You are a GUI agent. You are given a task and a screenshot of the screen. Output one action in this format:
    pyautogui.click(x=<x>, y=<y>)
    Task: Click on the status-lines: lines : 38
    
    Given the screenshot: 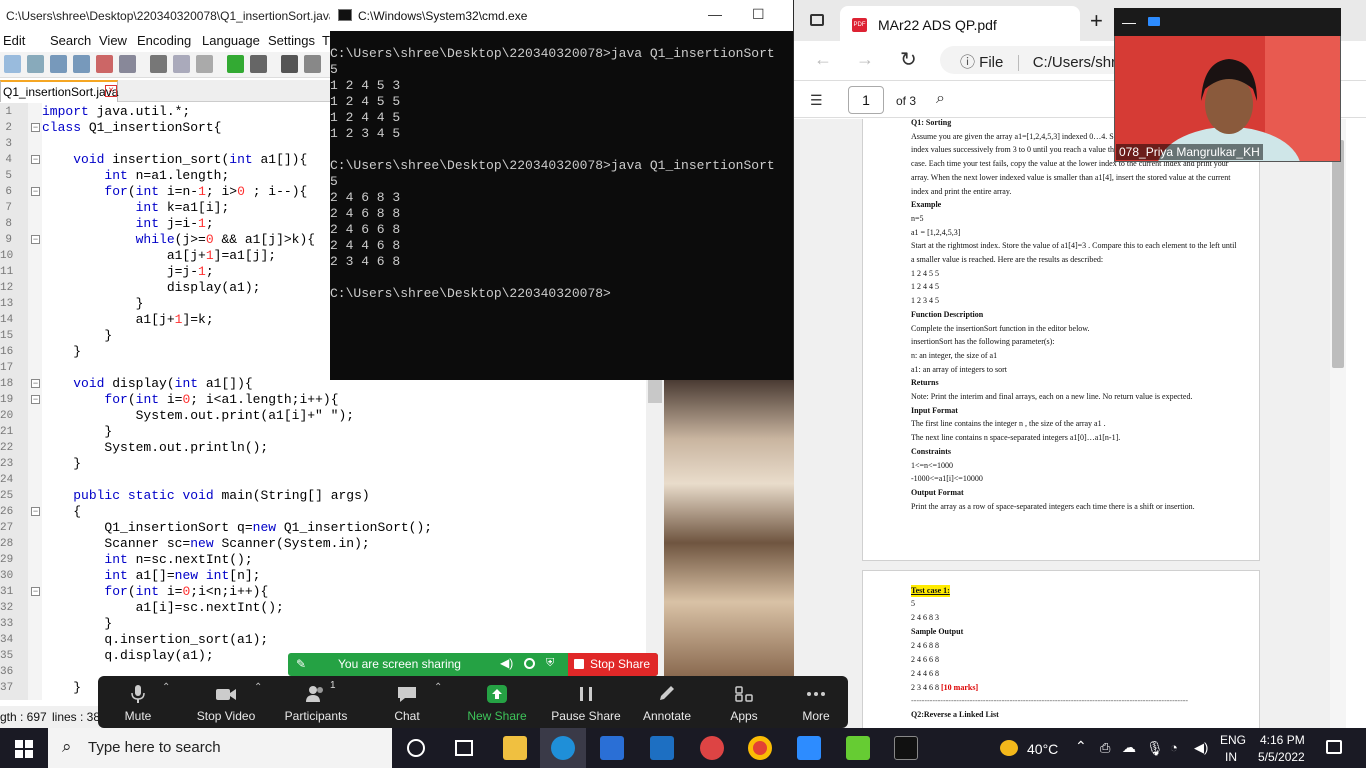 What is the action you would take?
    pyautogui.click(x=76, y=717)
    